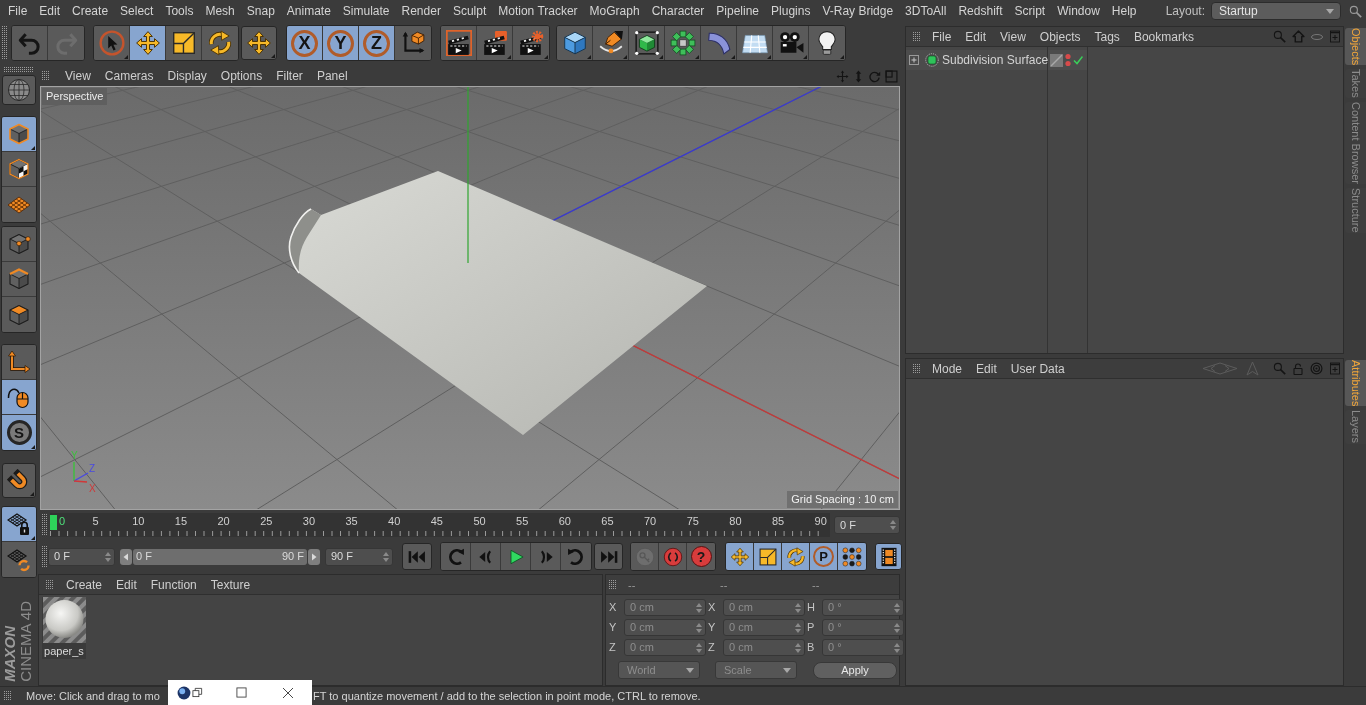 This screenshot has width=1366, height=705. Describe the element at coordinates (1355, 11) in the screenshot. I see `search-icon` at that location.